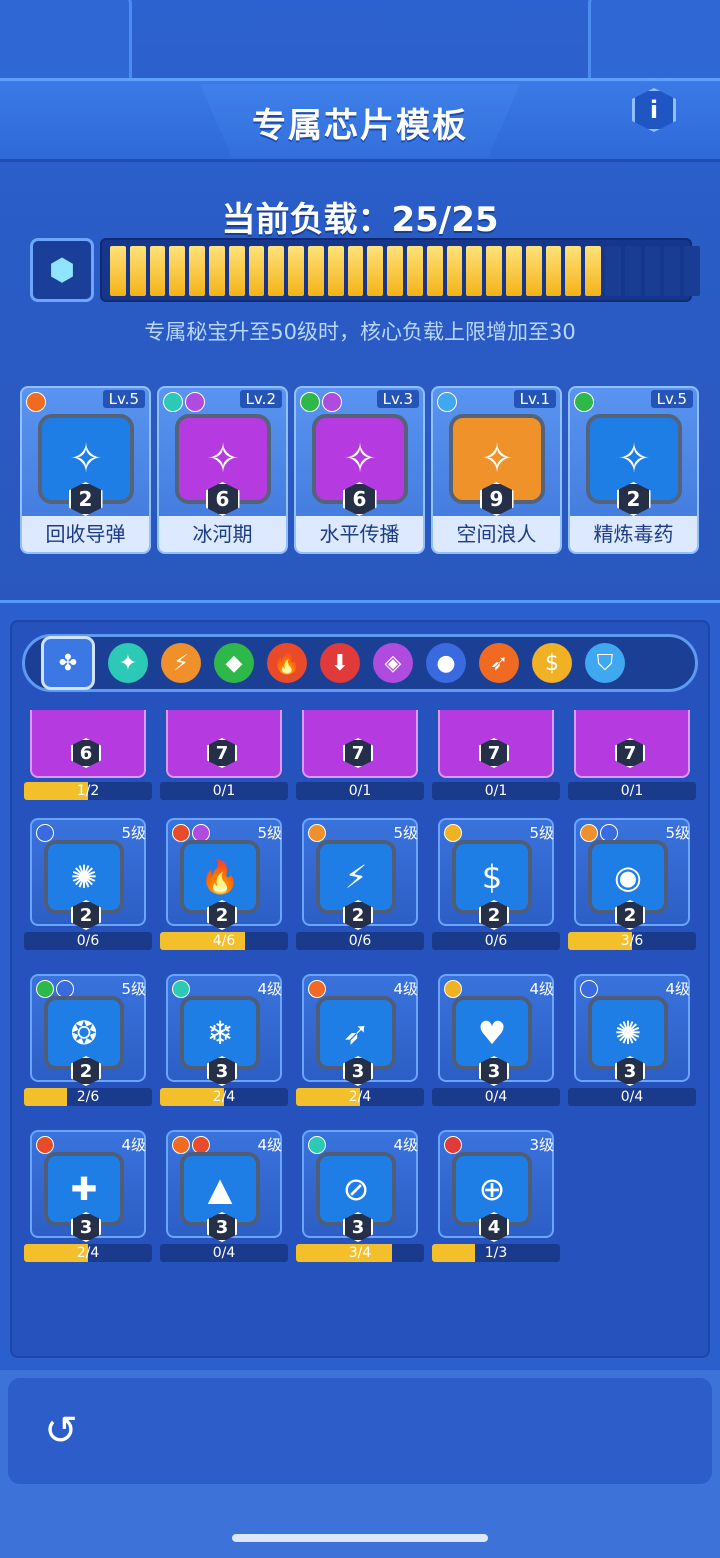  What do you see at coordinates (495, 1049) in the screenshot?
I see `chip-cell: 4级 ♥ 3 0/4` at bounding box center [495, 1049].